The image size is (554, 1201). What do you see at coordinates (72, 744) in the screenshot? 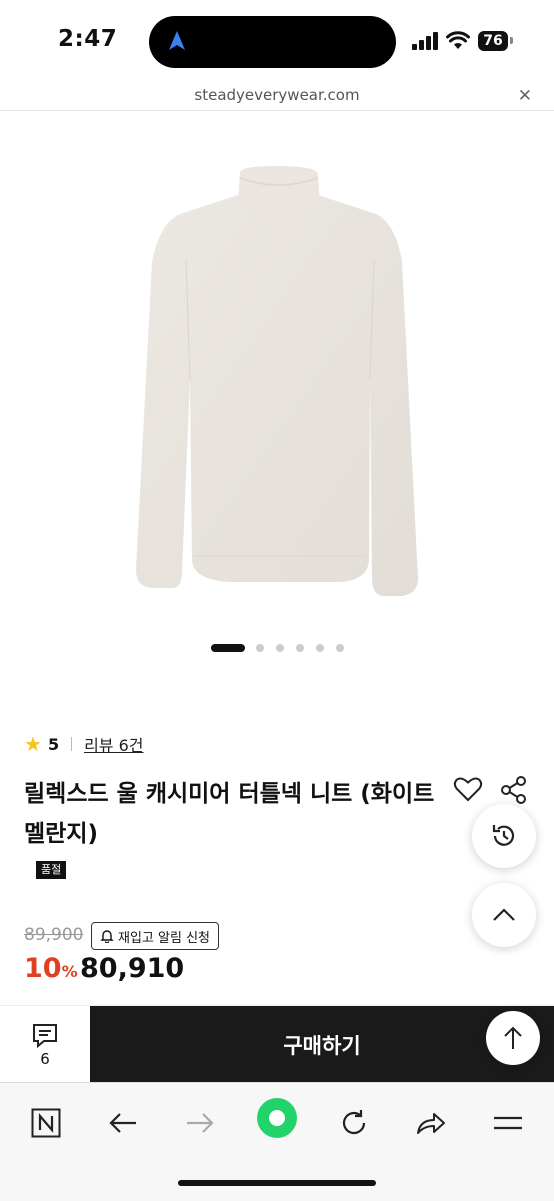
I see `divider` at bounding box center [72, 744].